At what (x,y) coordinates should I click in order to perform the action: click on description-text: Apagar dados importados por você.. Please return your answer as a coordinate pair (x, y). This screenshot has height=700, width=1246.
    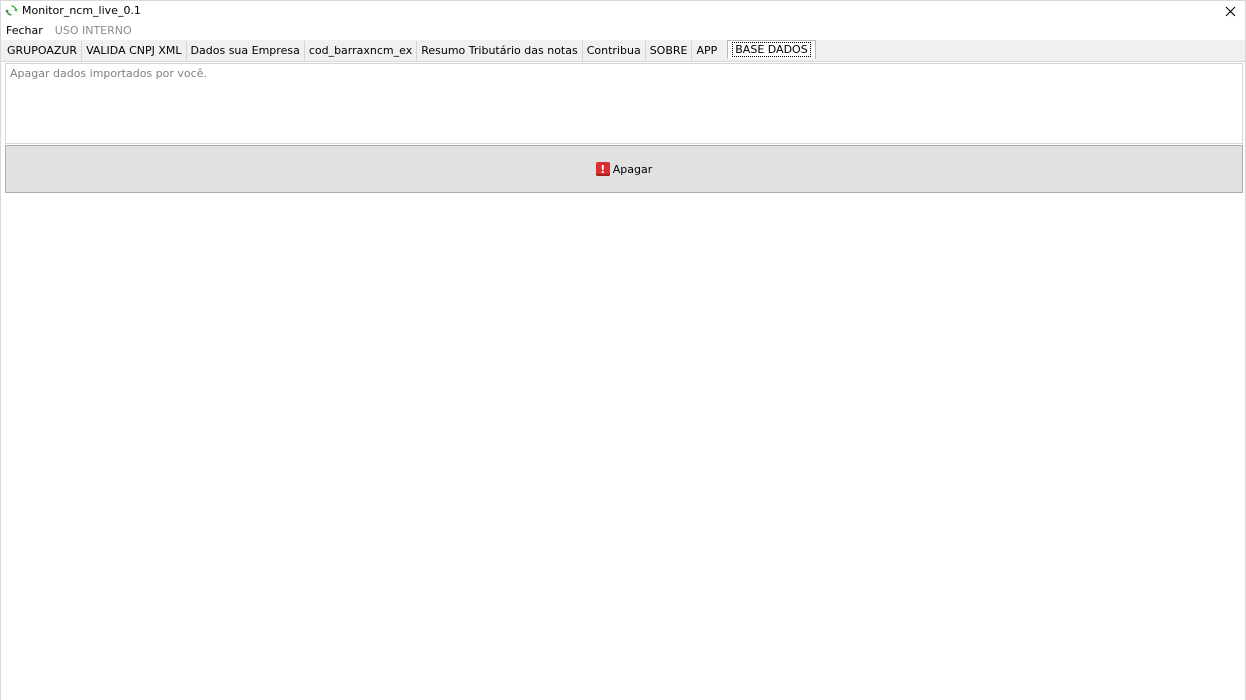
    Looking at the image, I should click on (108, 73).